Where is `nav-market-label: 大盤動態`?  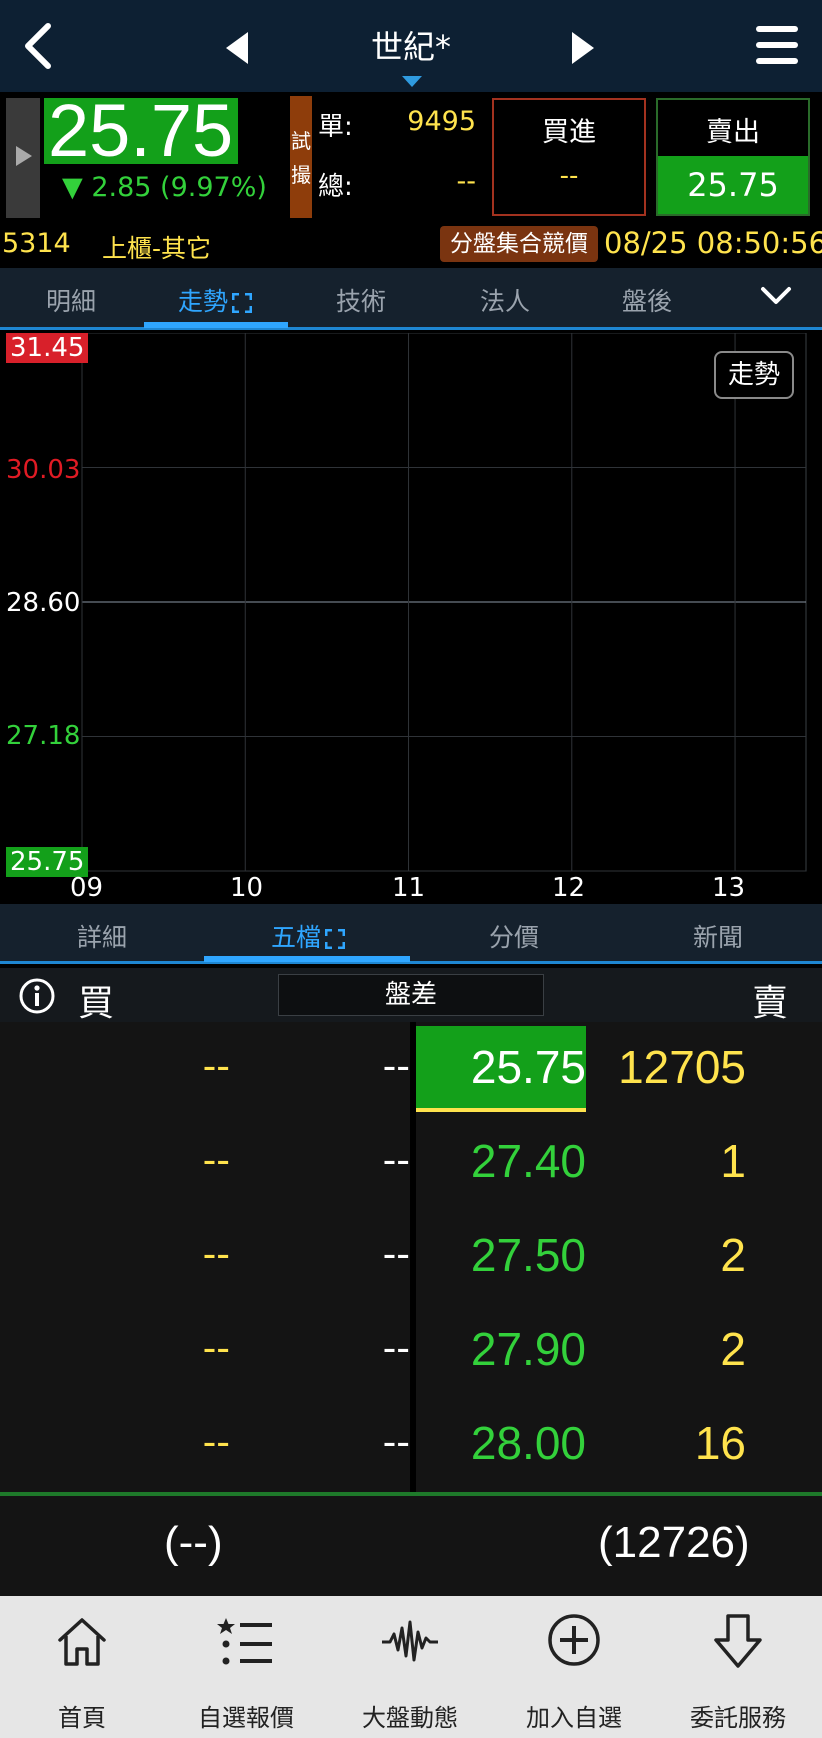 nav-market-label: 大盤動態 is located at coordinates (410, 1718).